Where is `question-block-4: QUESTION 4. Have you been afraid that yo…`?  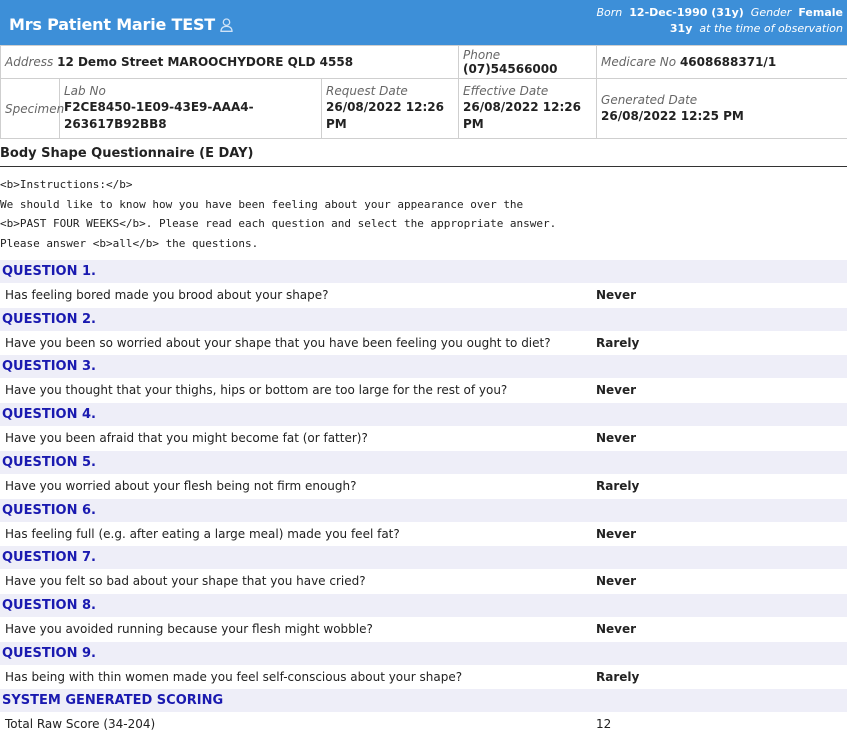
question-block-4: QUESTION 4. Have you been afraid that yo… is located at coordinates (423, 426).